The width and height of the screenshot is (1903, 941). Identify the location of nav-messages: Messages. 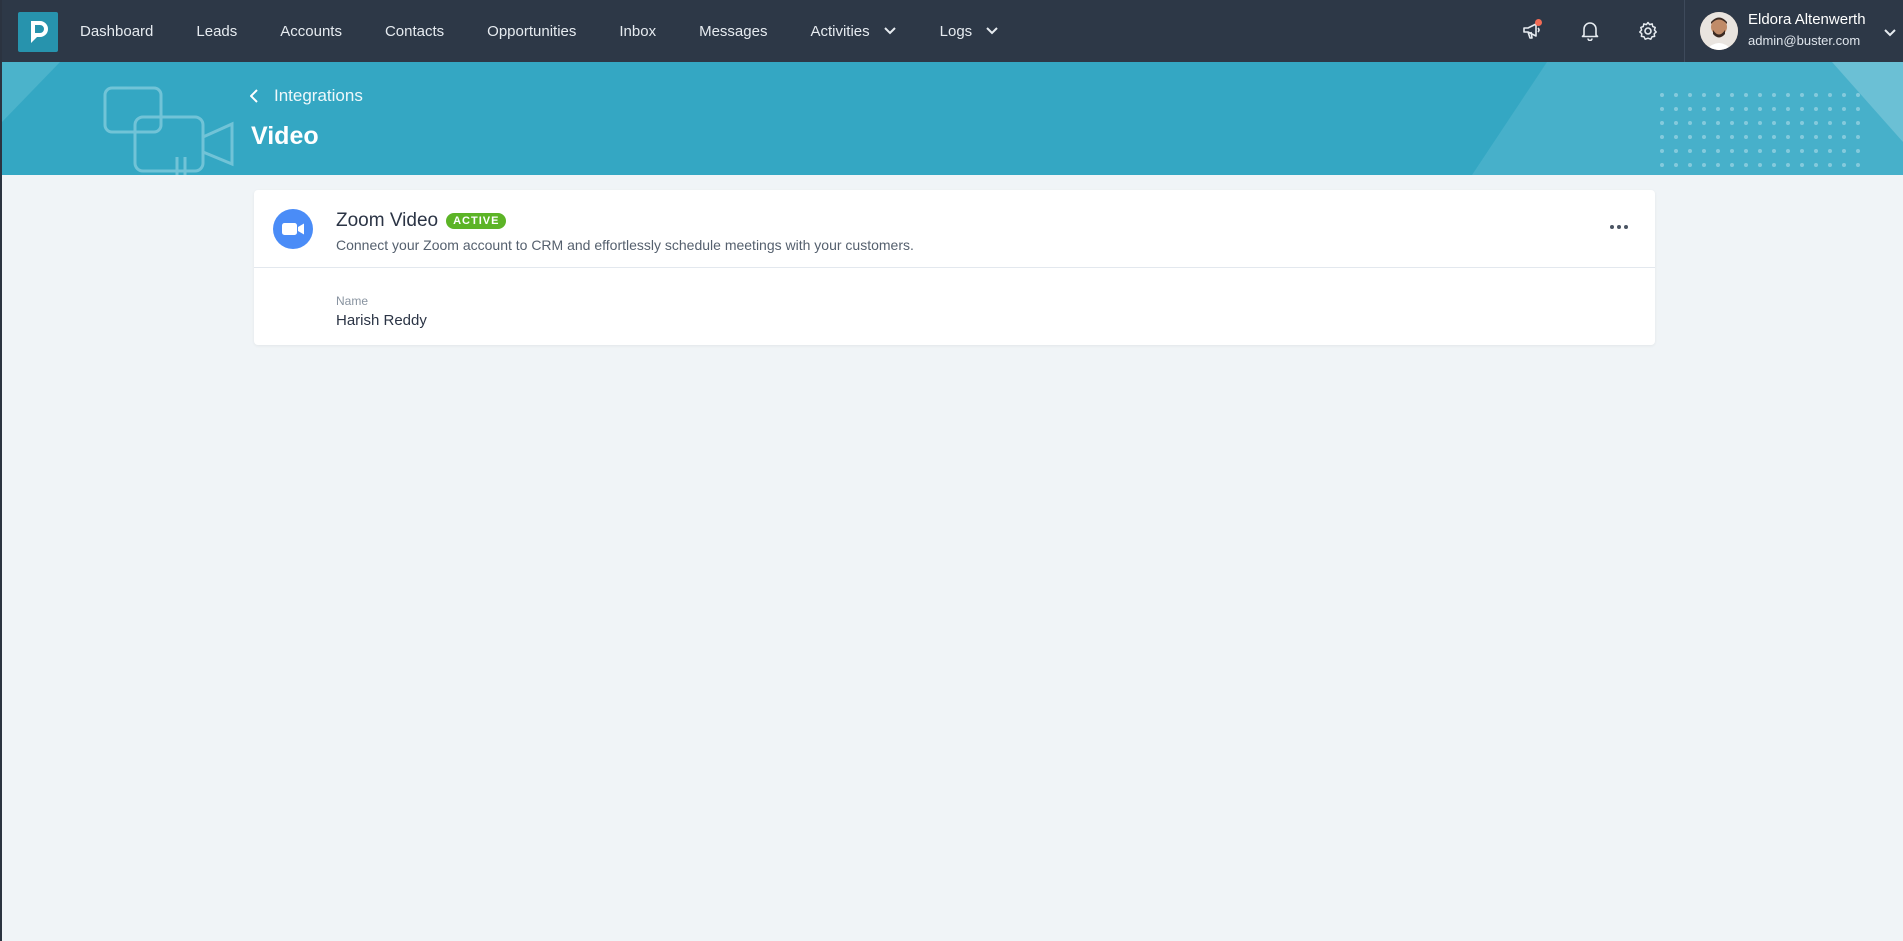
(733, 31).